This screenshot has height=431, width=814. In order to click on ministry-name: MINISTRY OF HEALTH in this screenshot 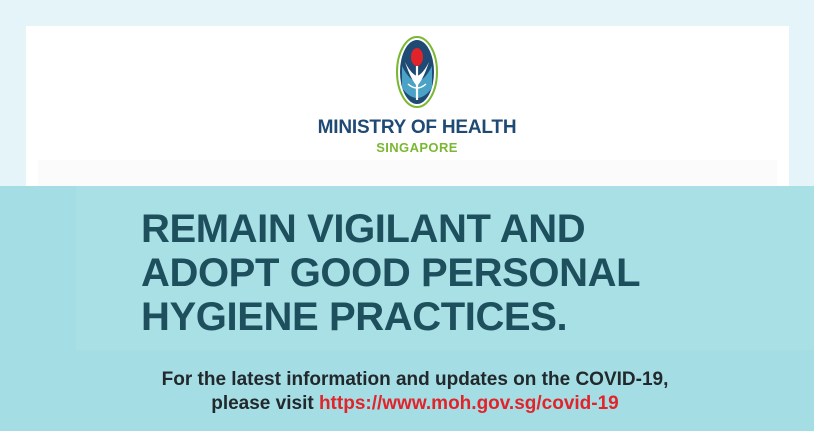, I will do `click(417, 127)`.